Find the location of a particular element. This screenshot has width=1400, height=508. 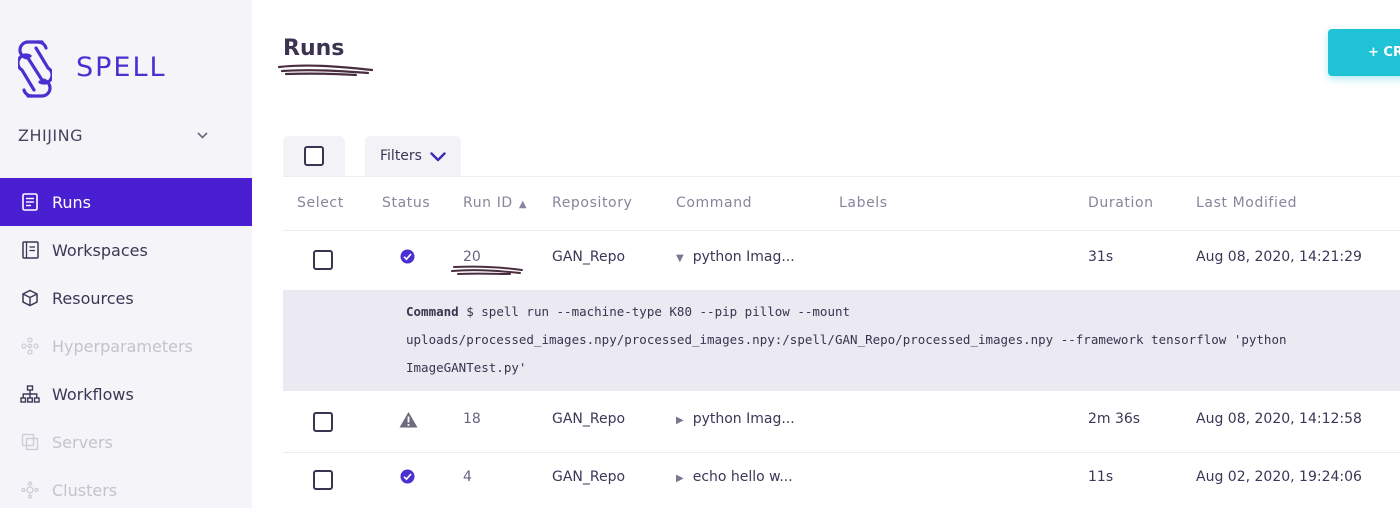

run-id-link: 18 is located at coordinates (472, 419).